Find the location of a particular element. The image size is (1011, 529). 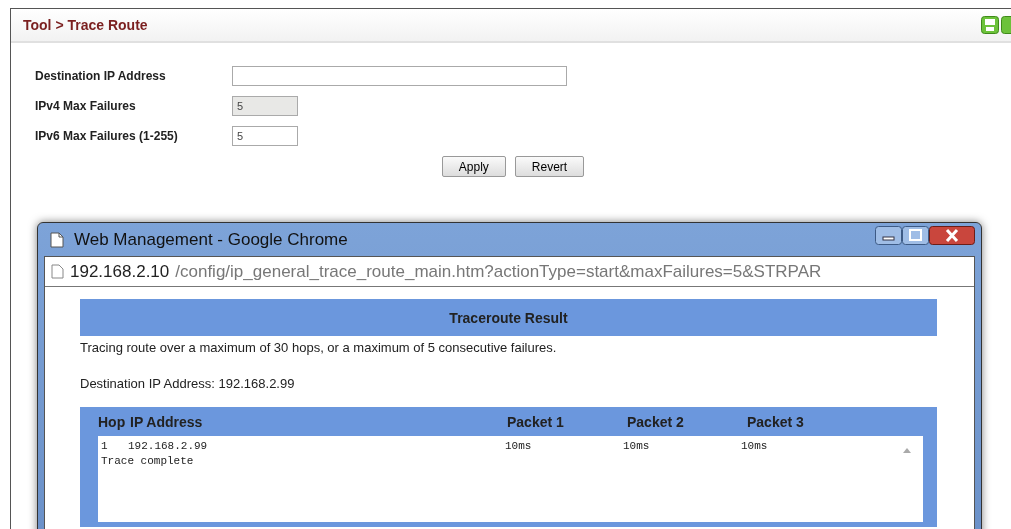

field-label: Destination IP Address is located at coordinates (101, 76).